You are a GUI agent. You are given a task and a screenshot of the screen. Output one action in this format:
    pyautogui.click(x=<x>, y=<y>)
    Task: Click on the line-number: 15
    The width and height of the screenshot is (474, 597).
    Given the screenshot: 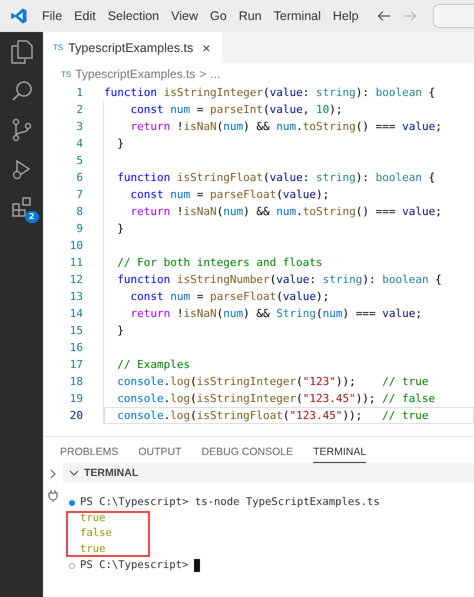 What is the action you would take?
    pyautogui.click(x=75, y=331)
    